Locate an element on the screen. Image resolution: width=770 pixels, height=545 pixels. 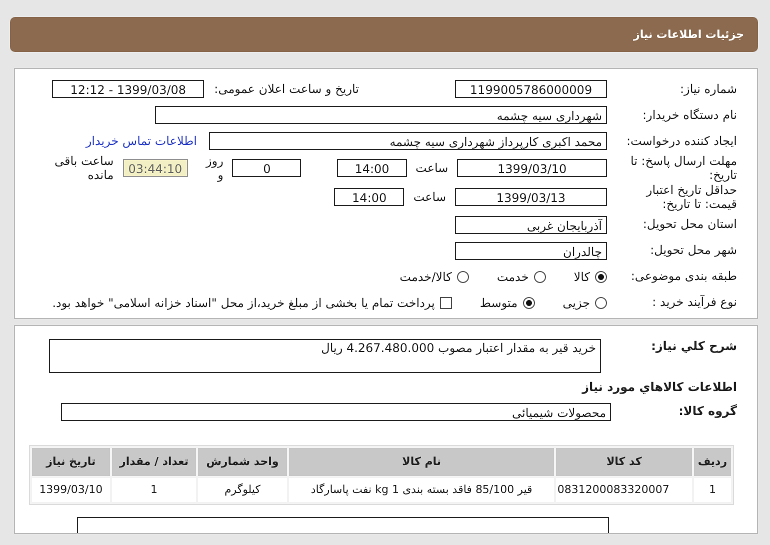
announce-date-field: 1399/03/08 - 12:12 is located at coordinates (128, 89).